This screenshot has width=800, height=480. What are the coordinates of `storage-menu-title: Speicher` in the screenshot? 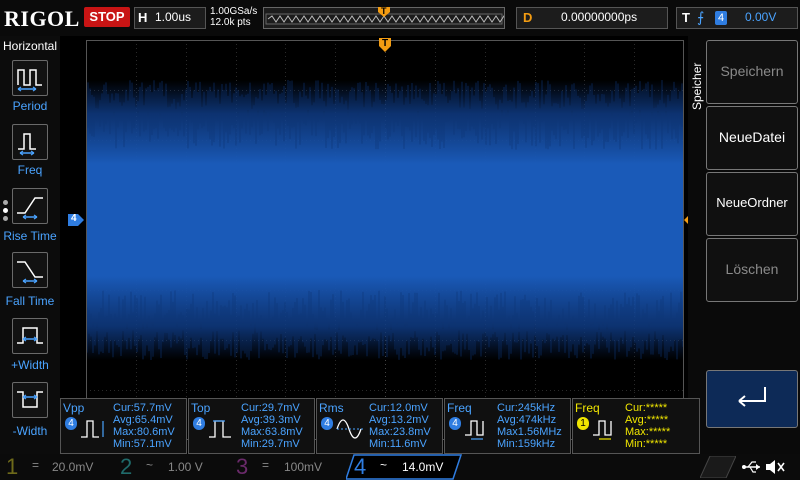 It's located at (697, 78).